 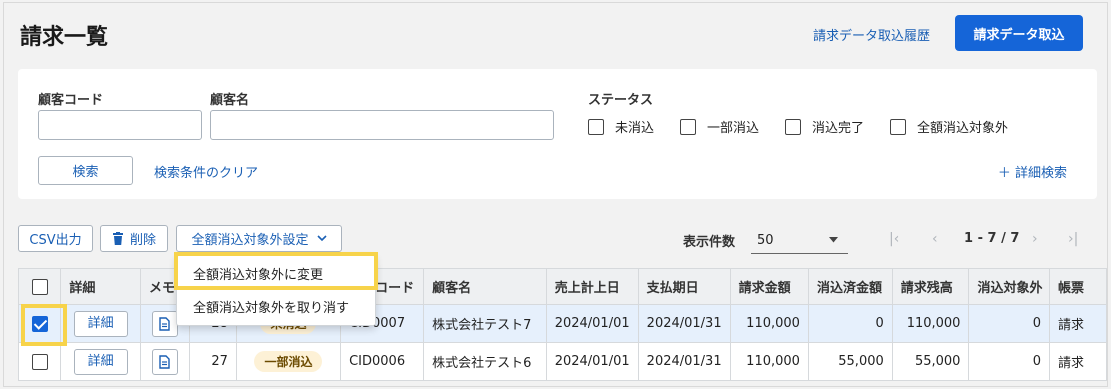 What do you see at coordinates (733, 128) in the screenshot?
I see `status-filter-label: 一部消込` at bounding box center [733, 128].